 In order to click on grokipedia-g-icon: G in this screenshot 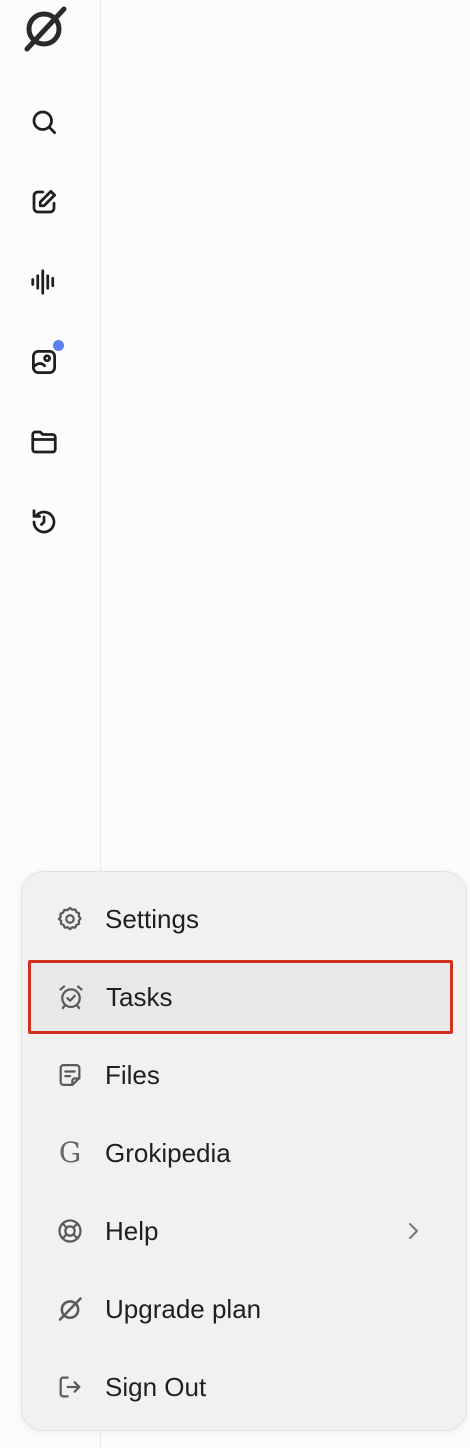, I will do `click(70, 1152)`.